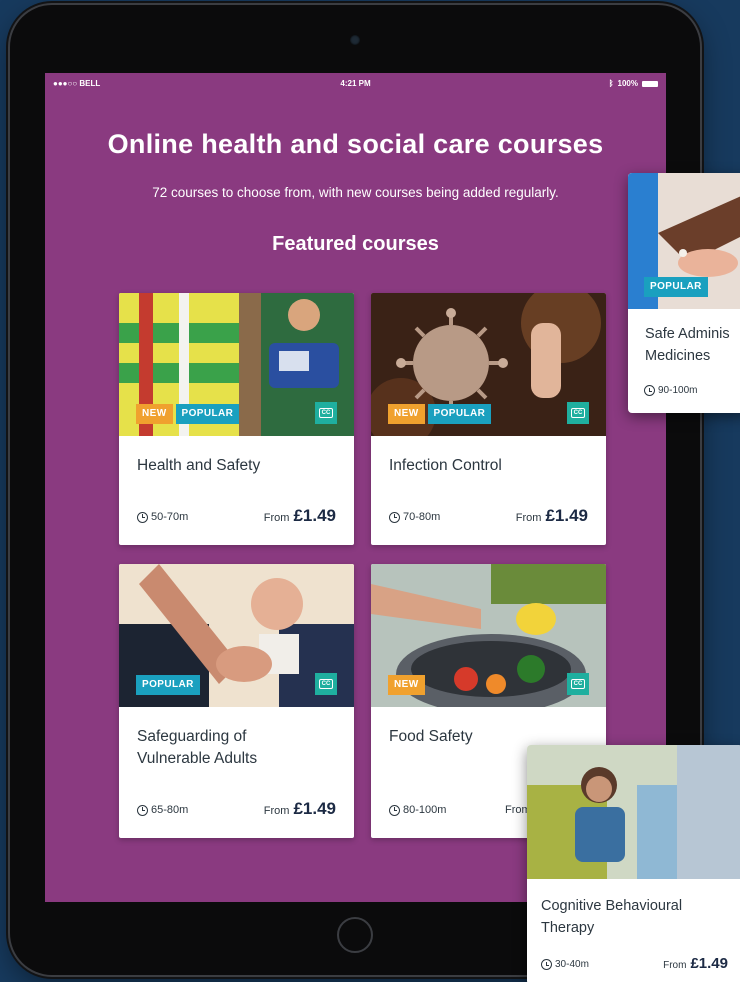  What do you see at coordinates (355, 244) in the screenshot?
I see `featured-heading: Featured courses` at bounding box center [355, 244].